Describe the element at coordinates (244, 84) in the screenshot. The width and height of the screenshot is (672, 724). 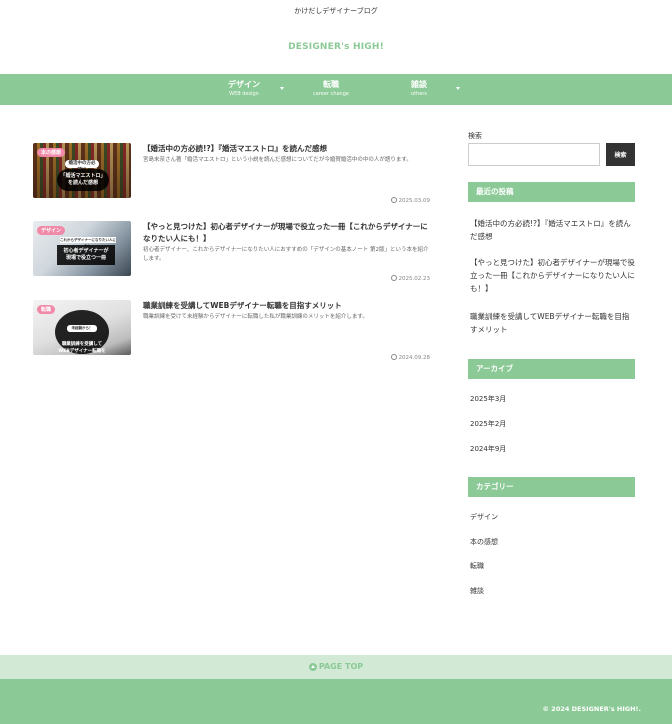
I see `nav-item-label: デザイン` at that location.